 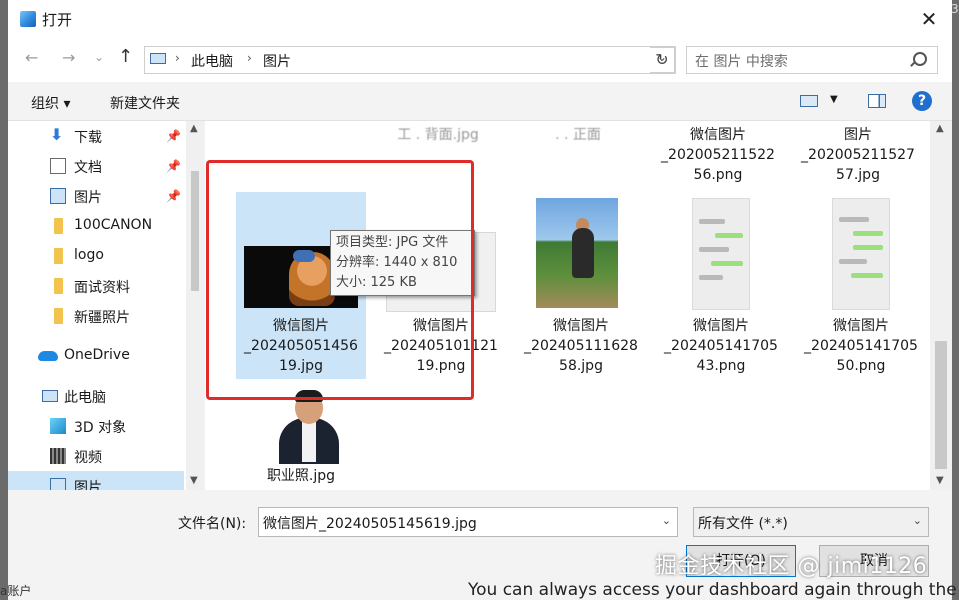 I want to click on file-name-line2: _202005211522, so click(x=718, y=155).